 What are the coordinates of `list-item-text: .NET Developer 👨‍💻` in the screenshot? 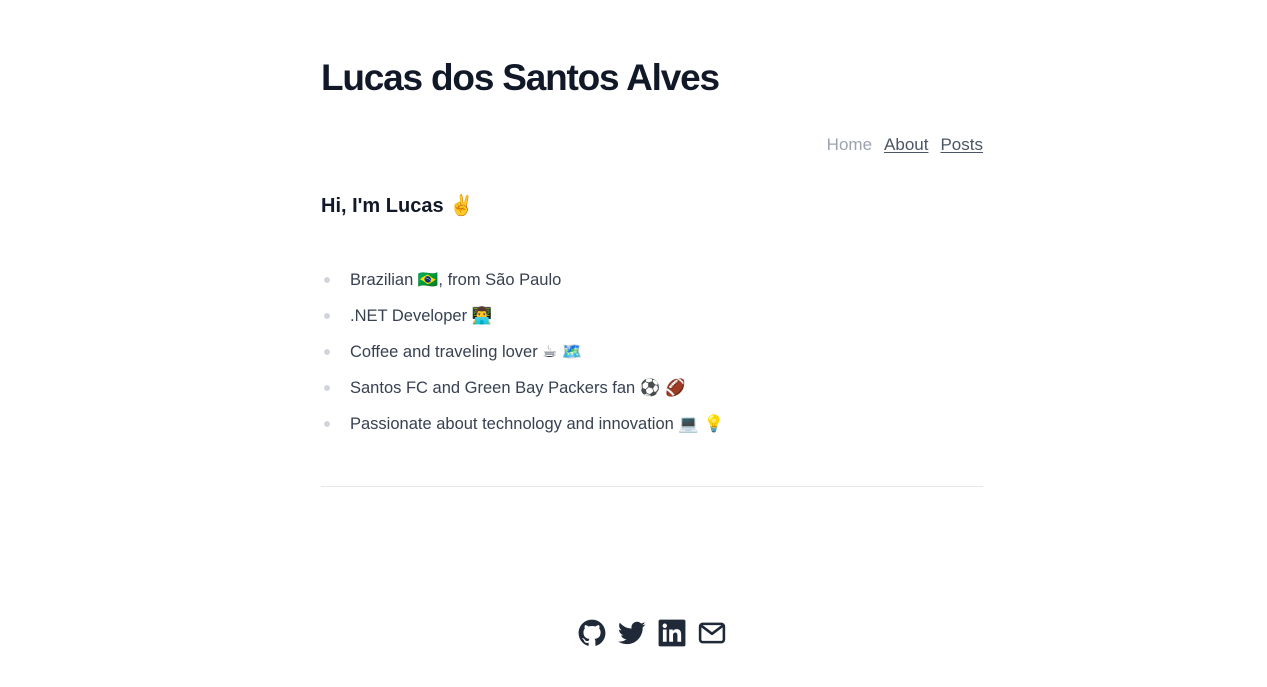 It's located at (421, 316).